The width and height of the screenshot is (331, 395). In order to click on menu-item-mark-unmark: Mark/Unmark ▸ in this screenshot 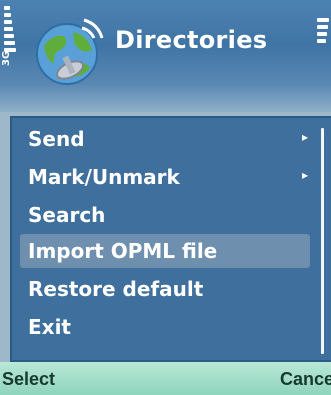, I will do `click(165, 177)`.